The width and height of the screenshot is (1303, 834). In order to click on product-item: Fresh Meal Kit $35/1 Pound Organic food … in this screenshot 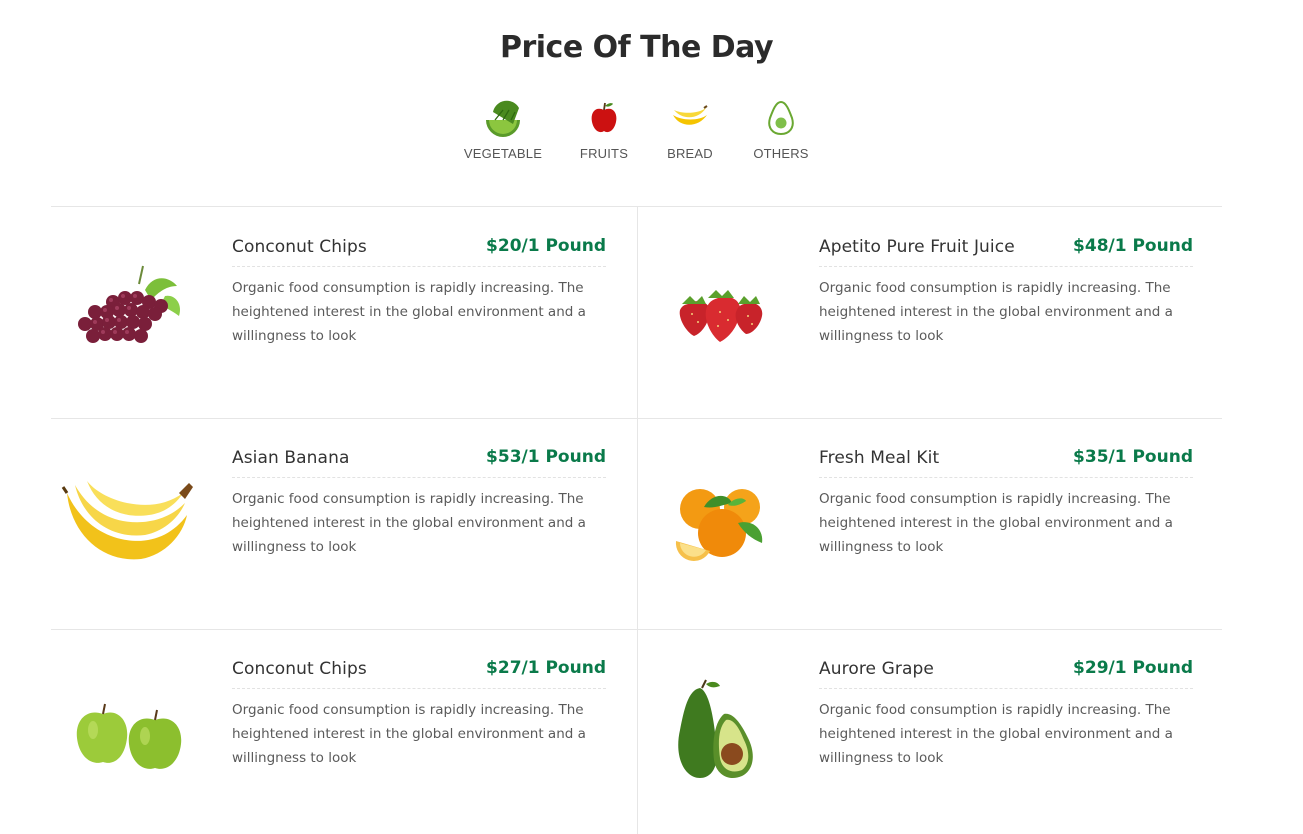, I will do `click(930, 523)`.